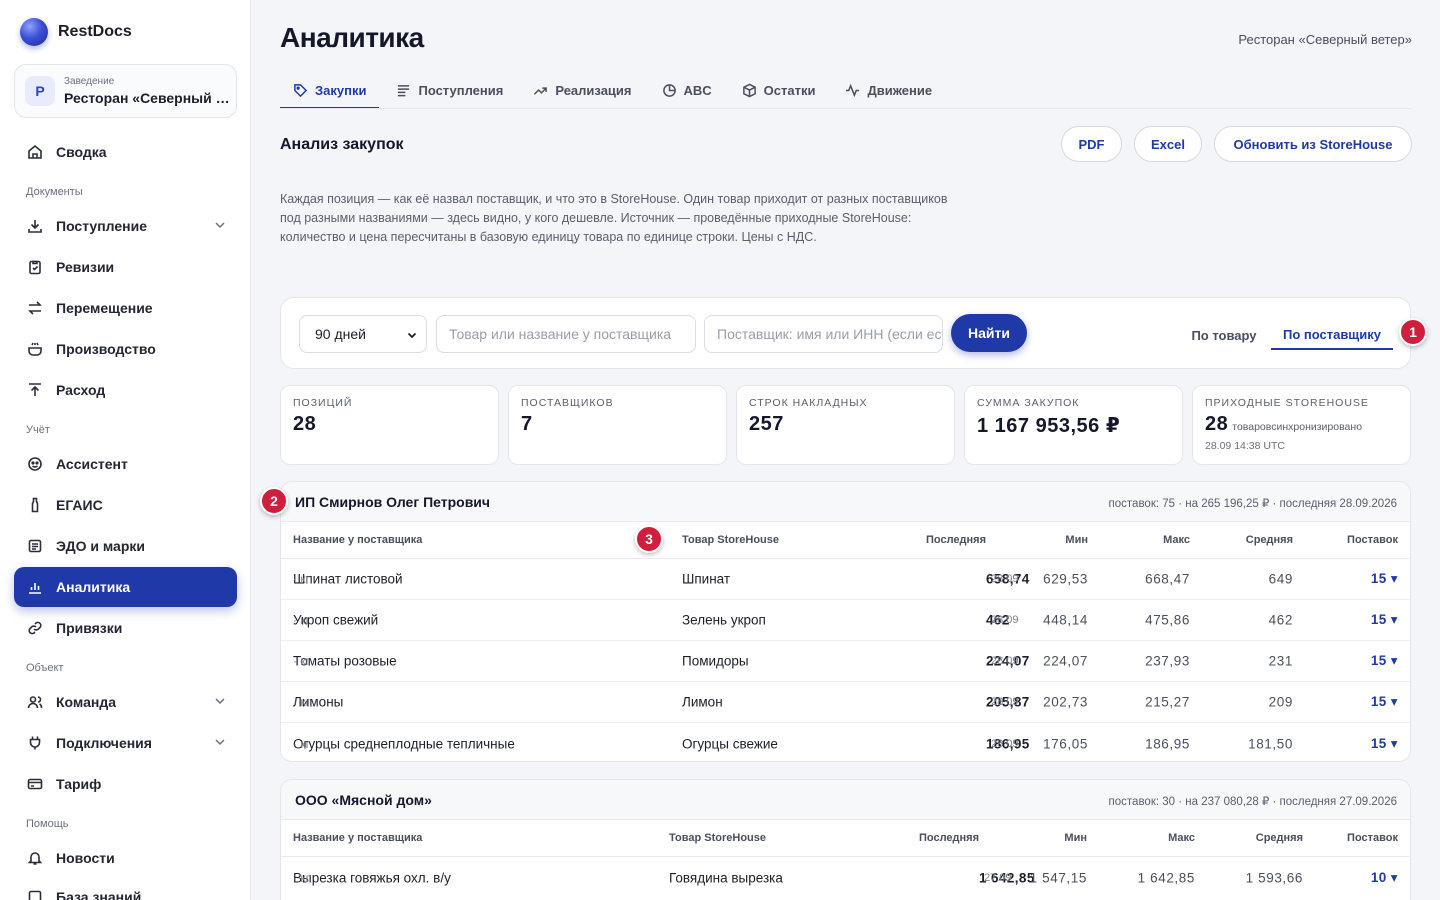 This screenshot has height=900, width=1440. Describe the element at coordinates (560, 334) in the screenshot. I see `product-search-placeholder: Товар или название у поставщика` at that location.